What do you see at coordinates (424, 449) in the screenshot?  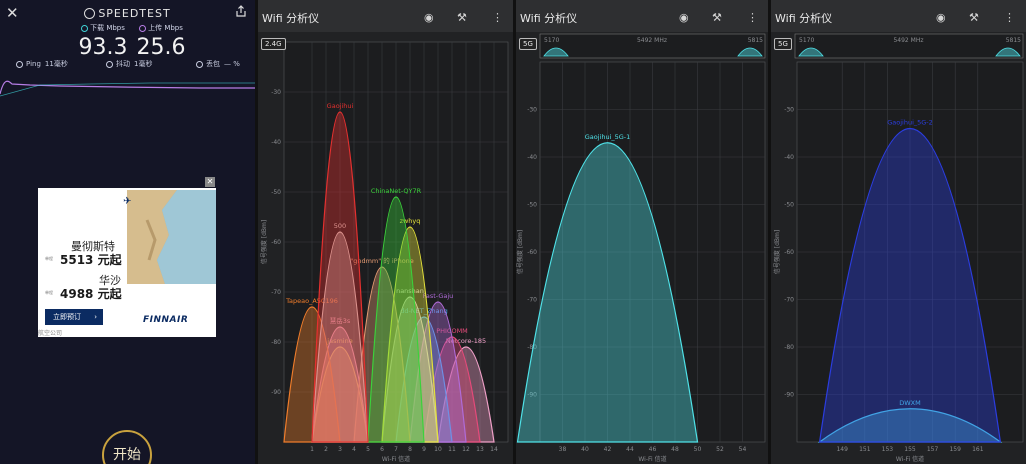 I see `x-tick-label: 9` at bounding box center [424, 449].